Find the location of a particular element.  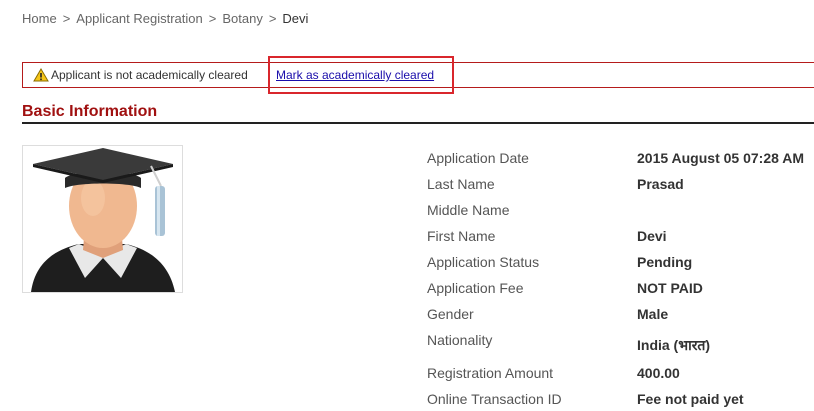

info-value: 400.00 is located at coordinates (658, 373).